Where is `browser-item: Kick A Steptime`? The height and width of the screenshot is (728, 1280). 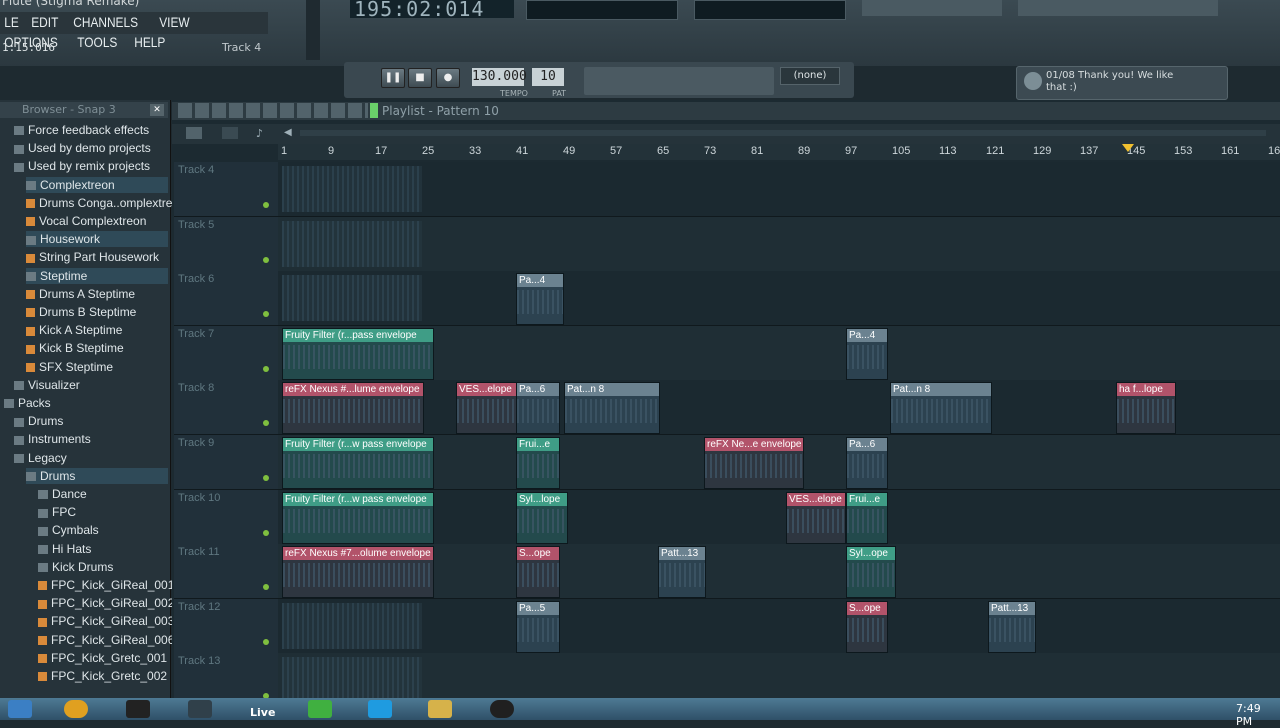 browser-item: Kick A Steptime is located at coordinates (97, 330).